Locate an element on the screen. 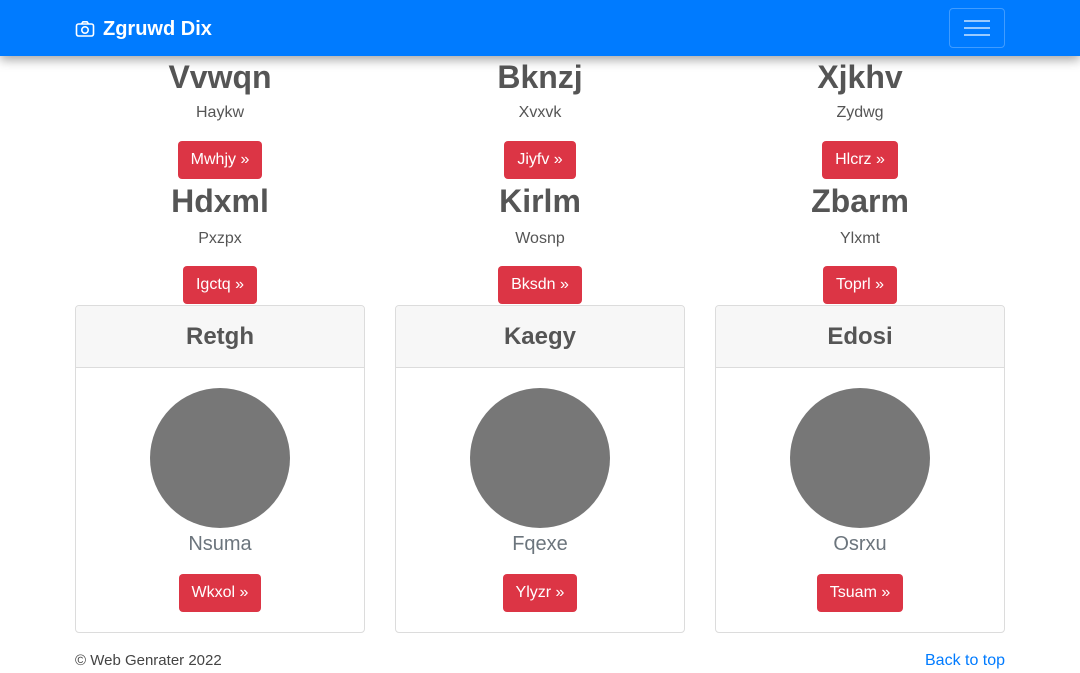 Image resolution: width=1080 pixels, height=673 pixels. brand-name: Zgruwd Dix is located at coordinates (157, 28).